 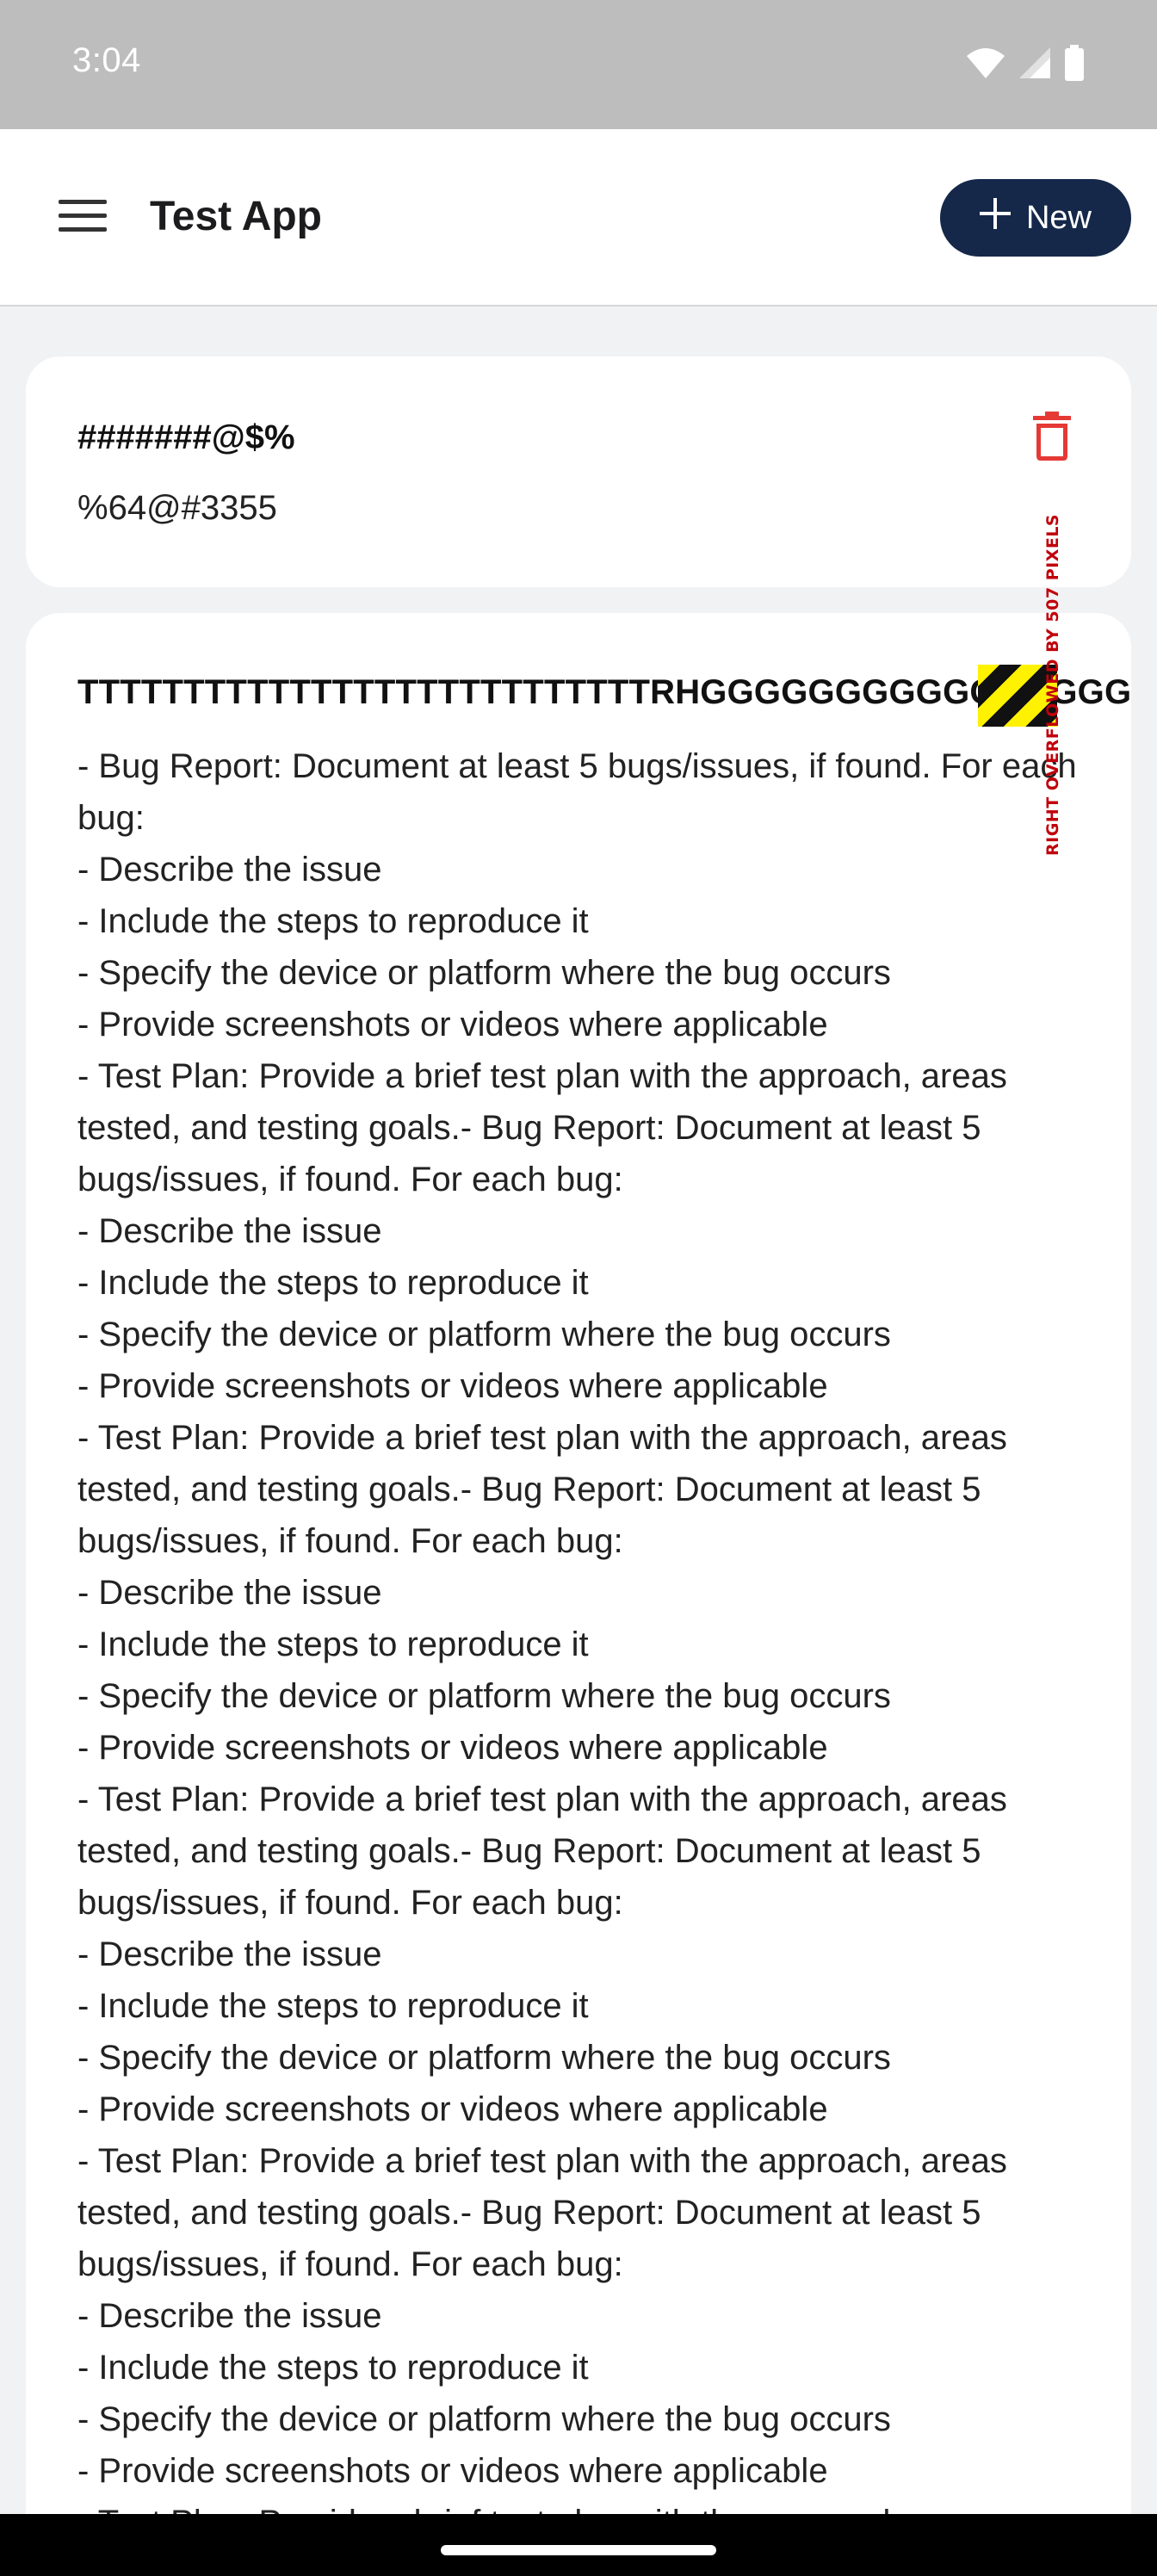 I want to click on app-bar: Test App New, so click(x=579, y=218).